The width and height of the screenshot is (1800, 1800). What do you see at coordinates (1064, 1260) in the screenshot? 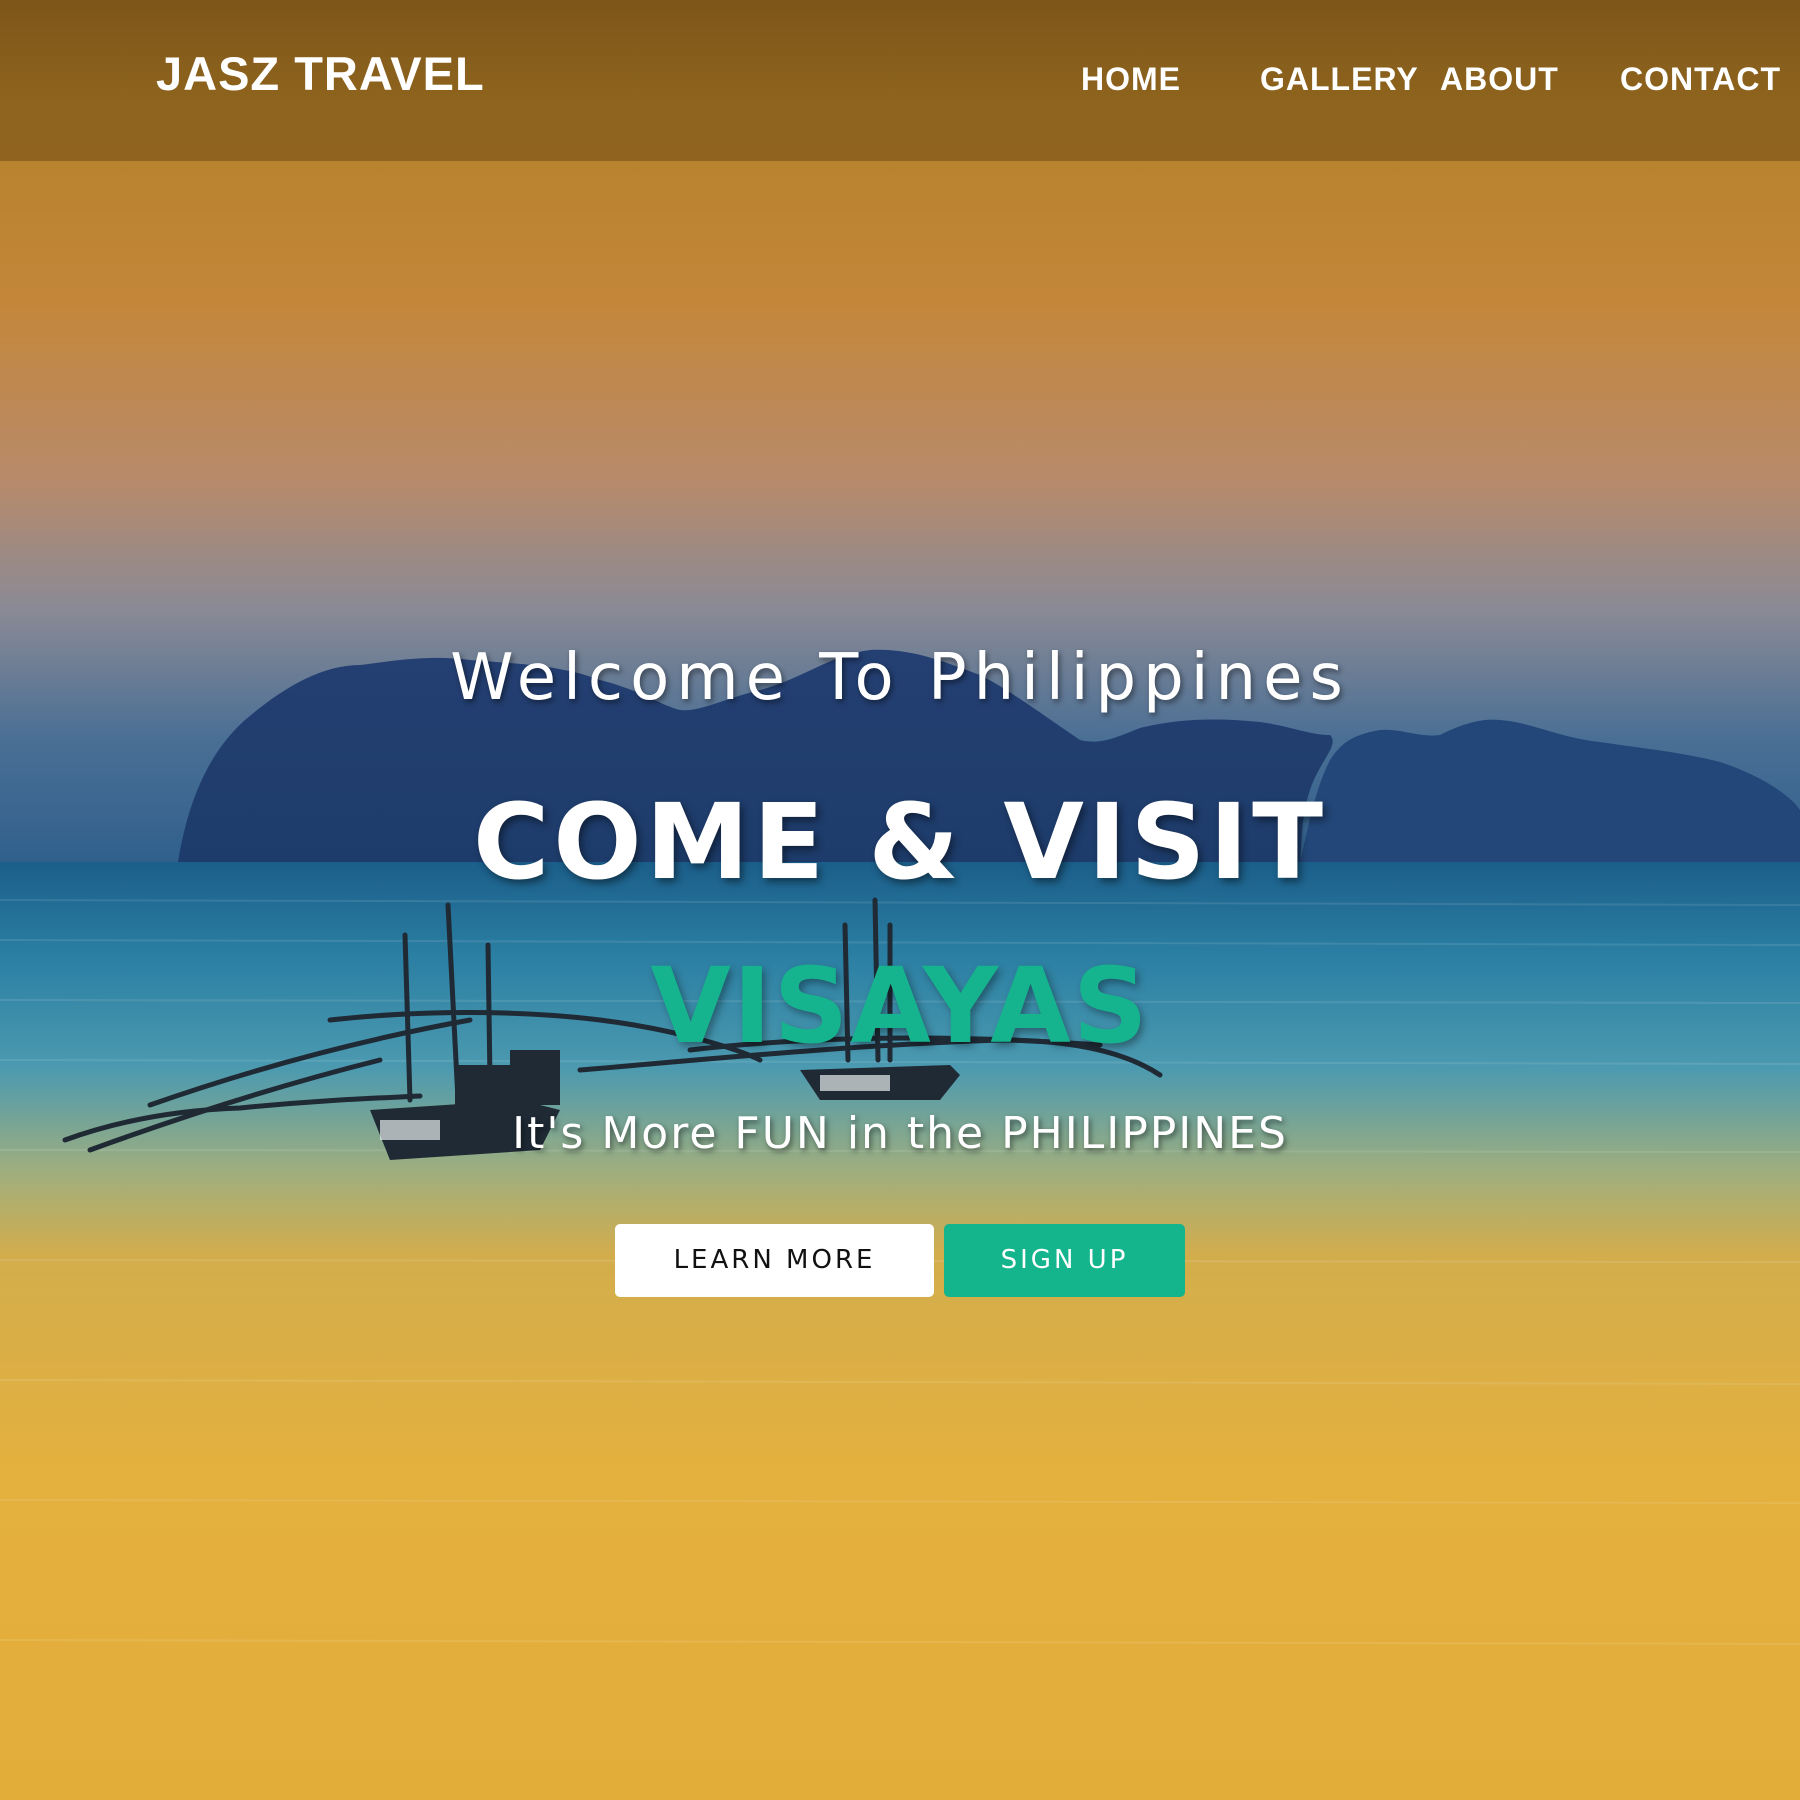
I see `sign-up-button: SIGN UP` at bounding box center [1064, 1260].